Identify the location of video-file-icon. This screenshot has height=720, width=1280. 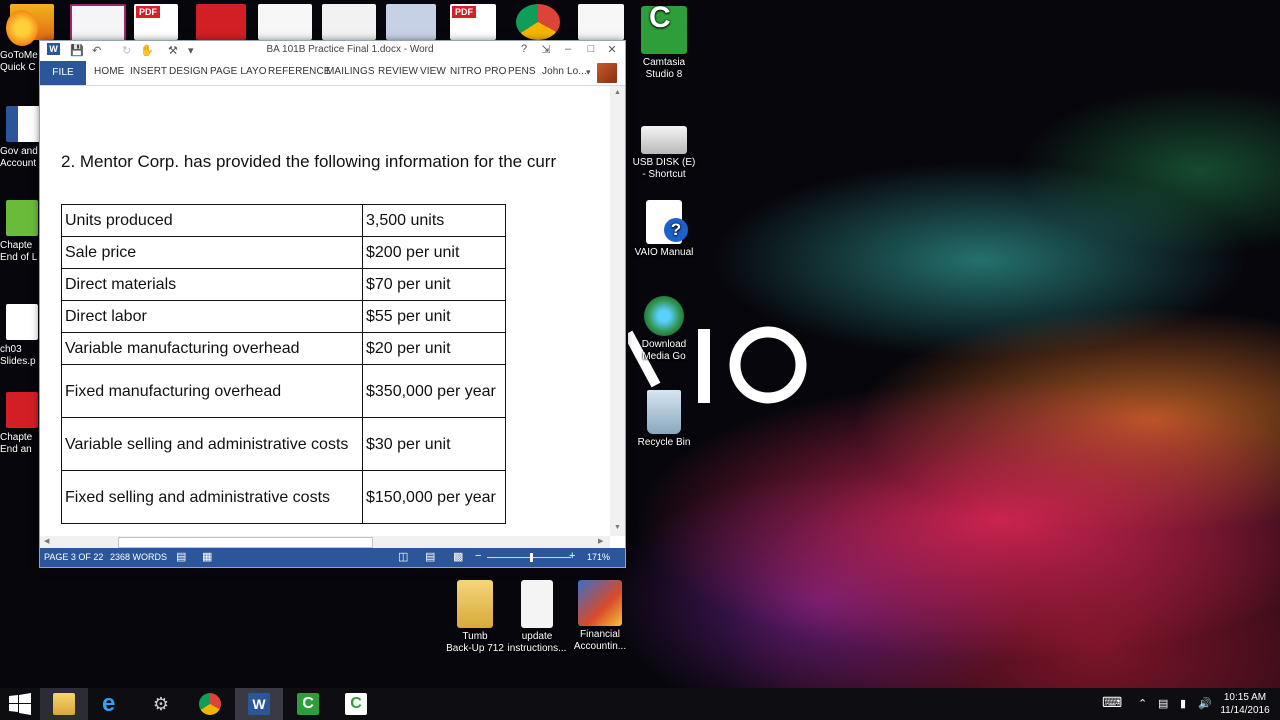
(22, 410).